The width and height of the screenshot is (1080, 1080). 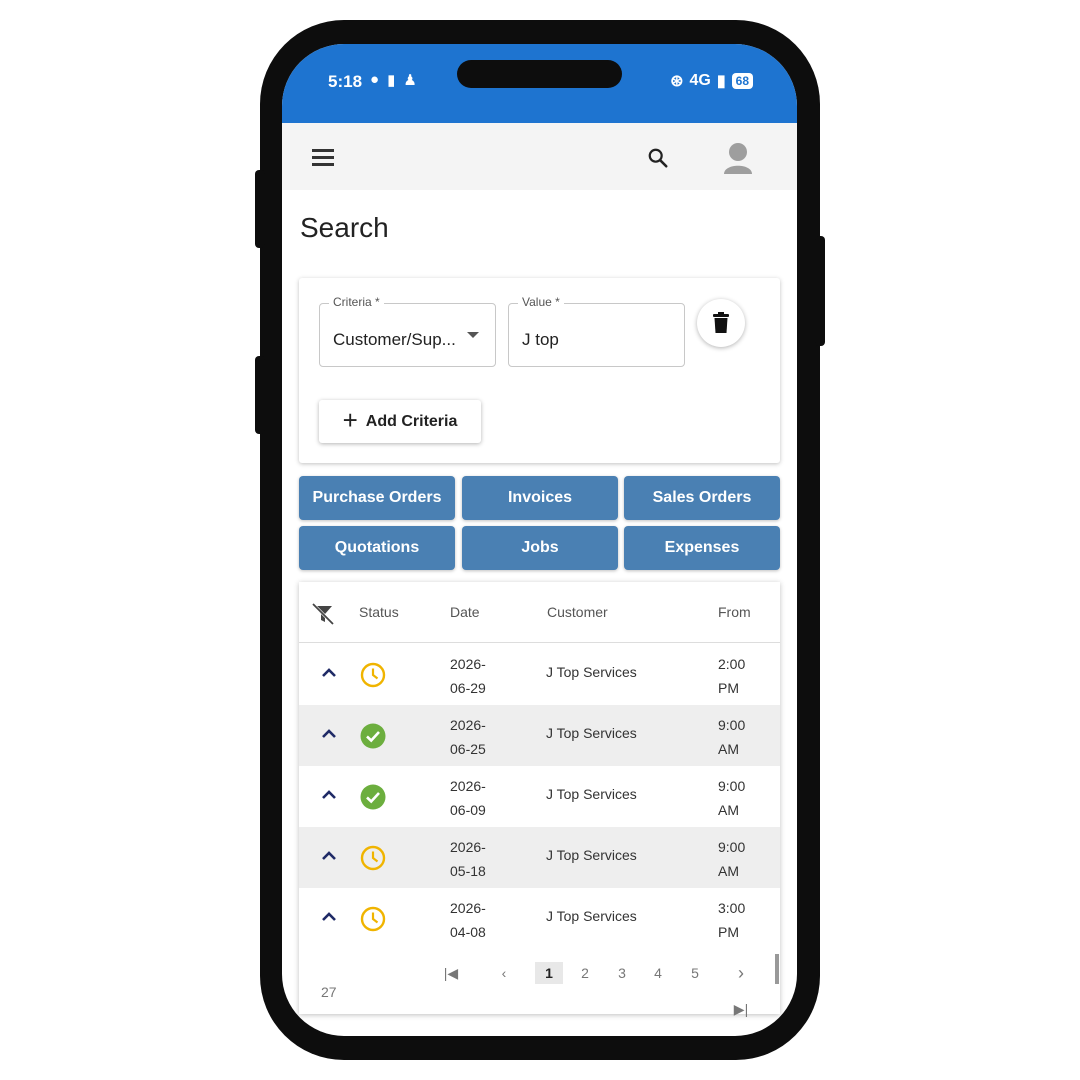 I want to click on expenses-button: Expenses, so click(x=702, y=548).